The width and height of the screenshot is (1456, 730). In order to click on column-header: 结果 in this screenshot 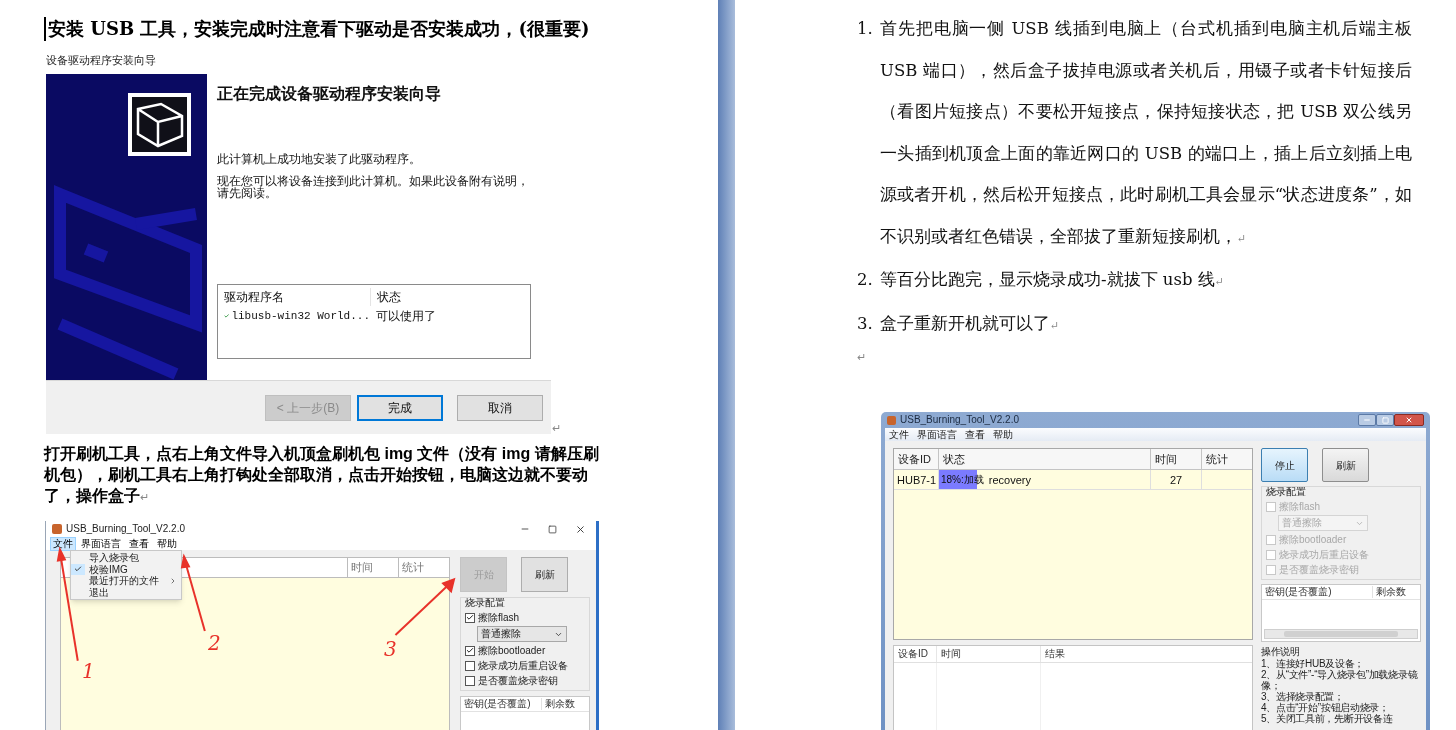, I will do `click(1146, 654)`.